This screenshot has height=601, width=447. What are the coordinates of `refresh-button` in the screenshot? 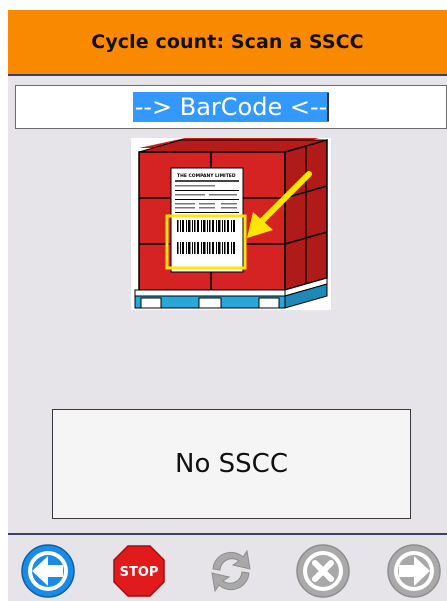 It's located at (231, 571).